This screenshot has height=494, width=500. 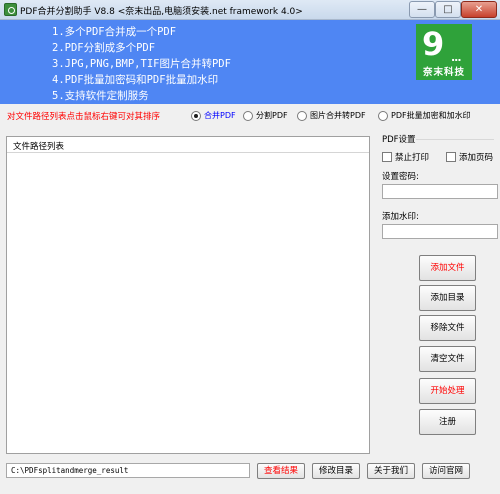 What do you see at coordinates (128, 470) in the screenshot?
I see `output-path-field: C:\PDFsplitandmerge_result` at bounding box center [128, 470].